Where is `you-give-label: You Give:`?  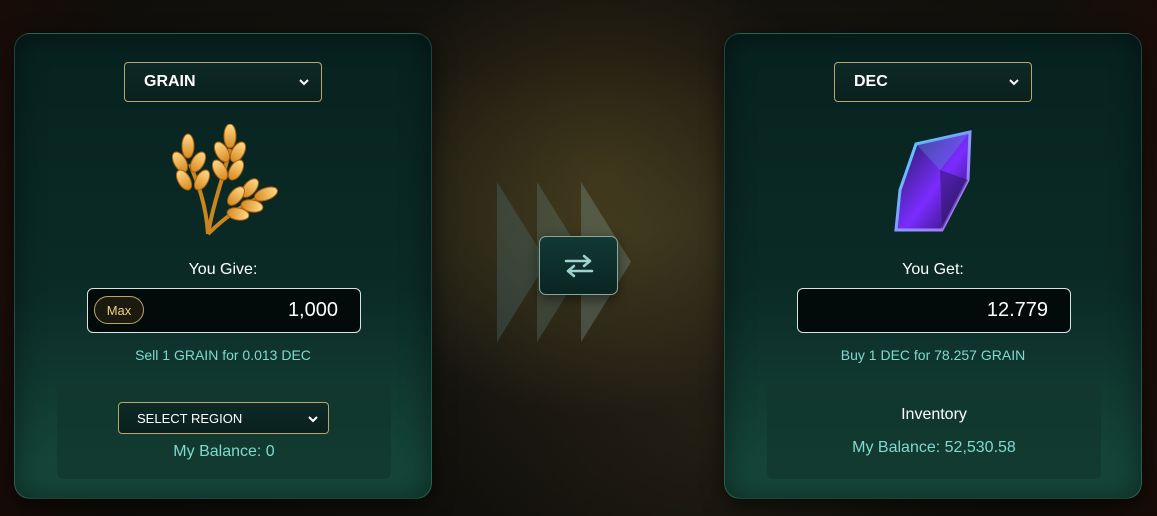
you-give-label: You Give: is located at coordinates (223, 269).